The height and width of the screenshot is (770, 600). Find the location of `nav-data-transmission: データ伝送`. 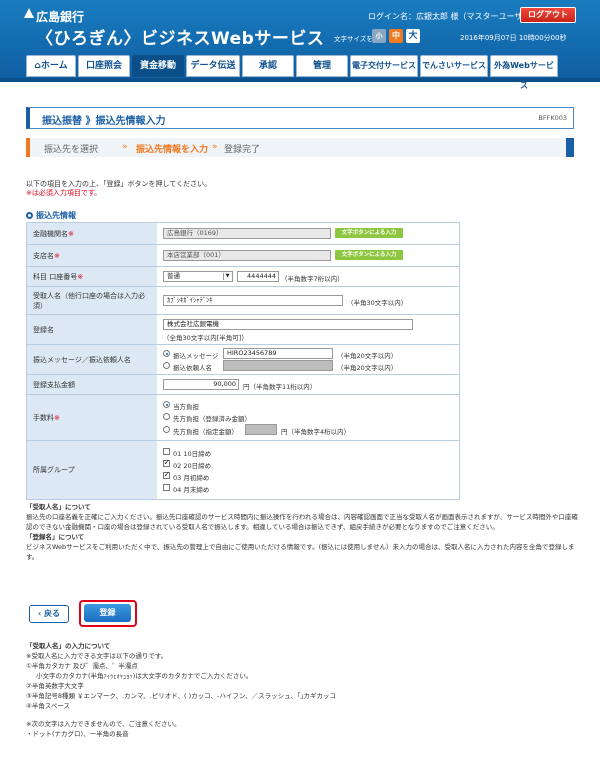

nav-data-transmission: データ伝送 is located at coordinates (213, 66).